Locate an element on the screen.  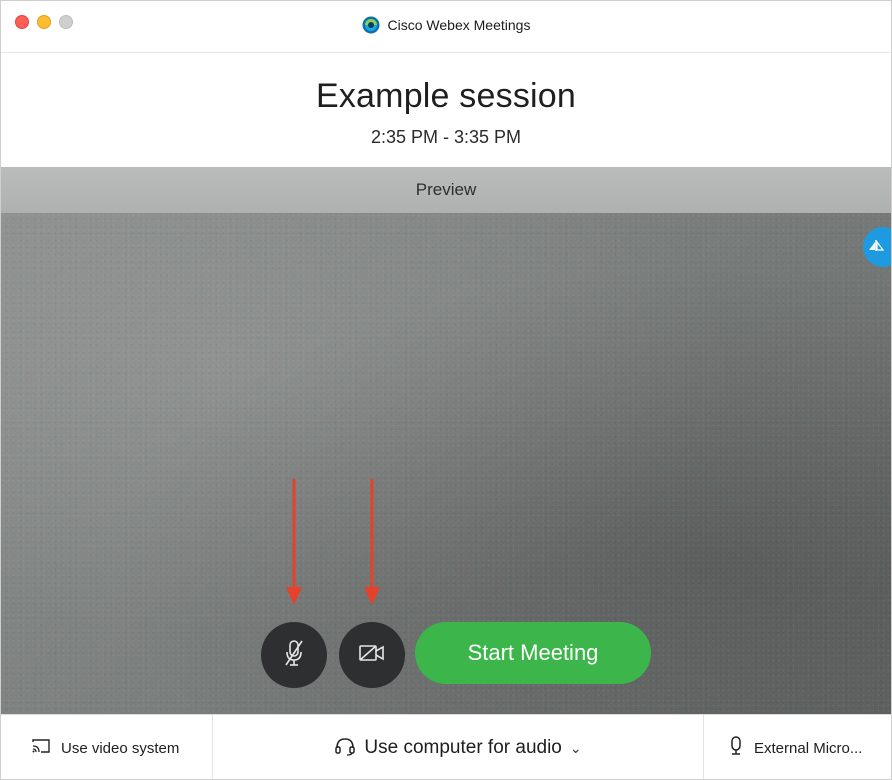
title-bar: Cisco Webex Meetings is located at coordinates (446, 27).